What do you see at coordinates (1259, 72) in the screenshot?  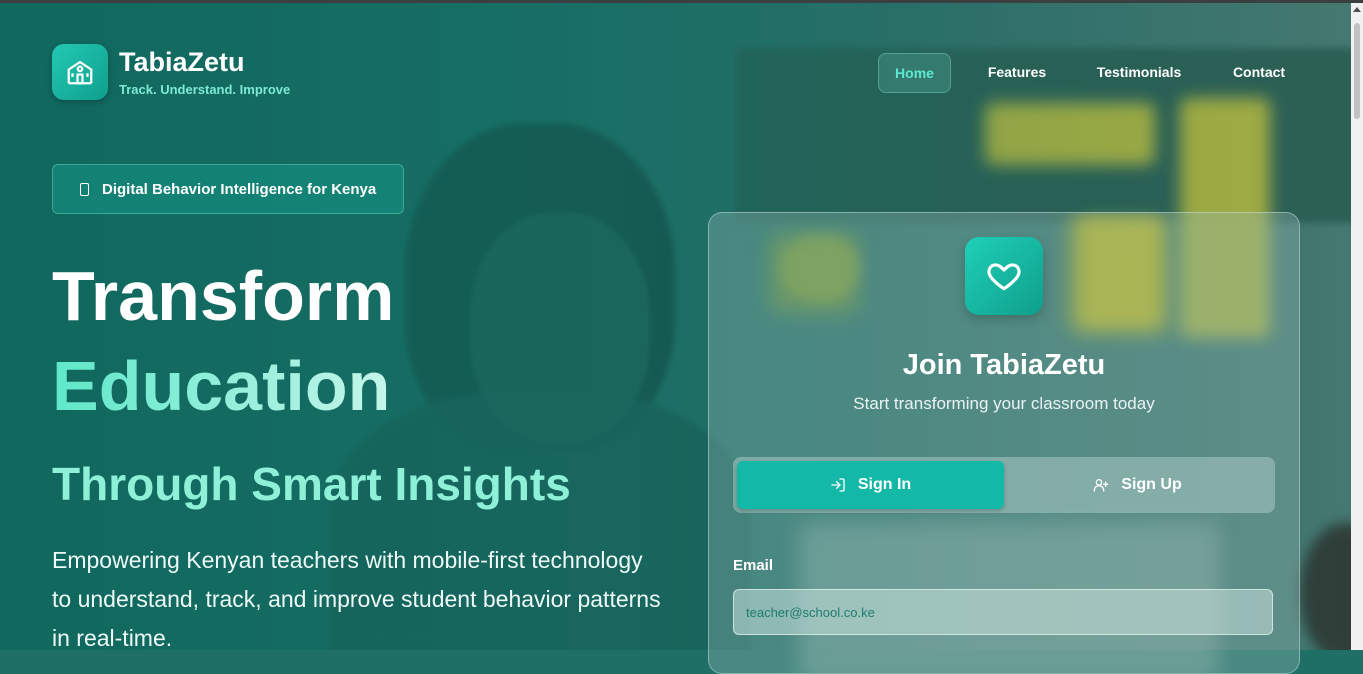 I see `nav-contact: Contact` at bounding box center [1259, 72].